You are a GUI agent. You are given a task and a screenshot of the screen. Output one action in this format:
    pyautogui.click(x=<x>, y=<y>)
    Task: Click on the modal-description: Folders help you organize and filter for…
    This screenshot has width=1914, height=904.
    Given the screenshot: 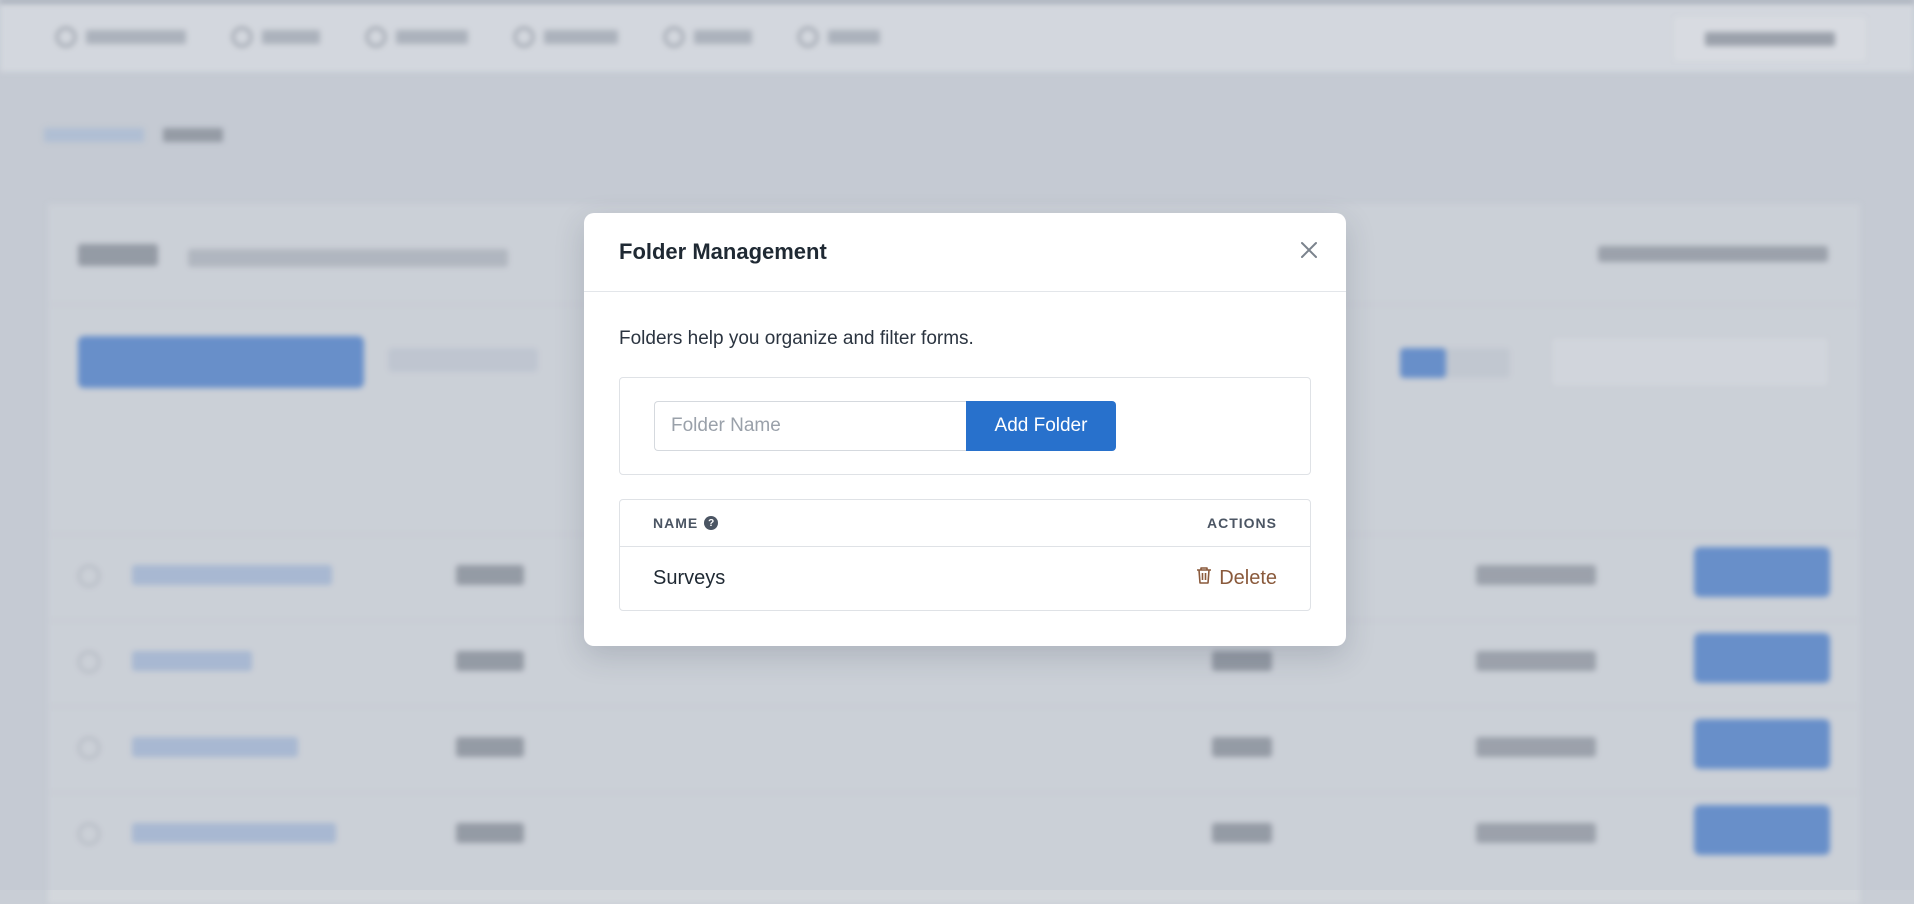 What is the action you would take?
    pyautogui.click(x=796, y=338)
    